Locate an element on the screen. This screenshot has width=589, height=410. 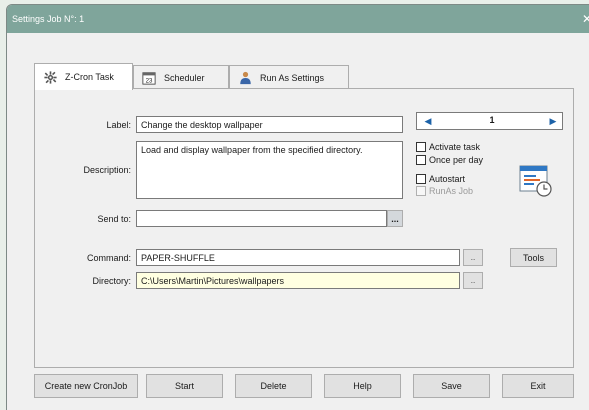
tab-label: Run As Settings is located at coordinates (292, 78).